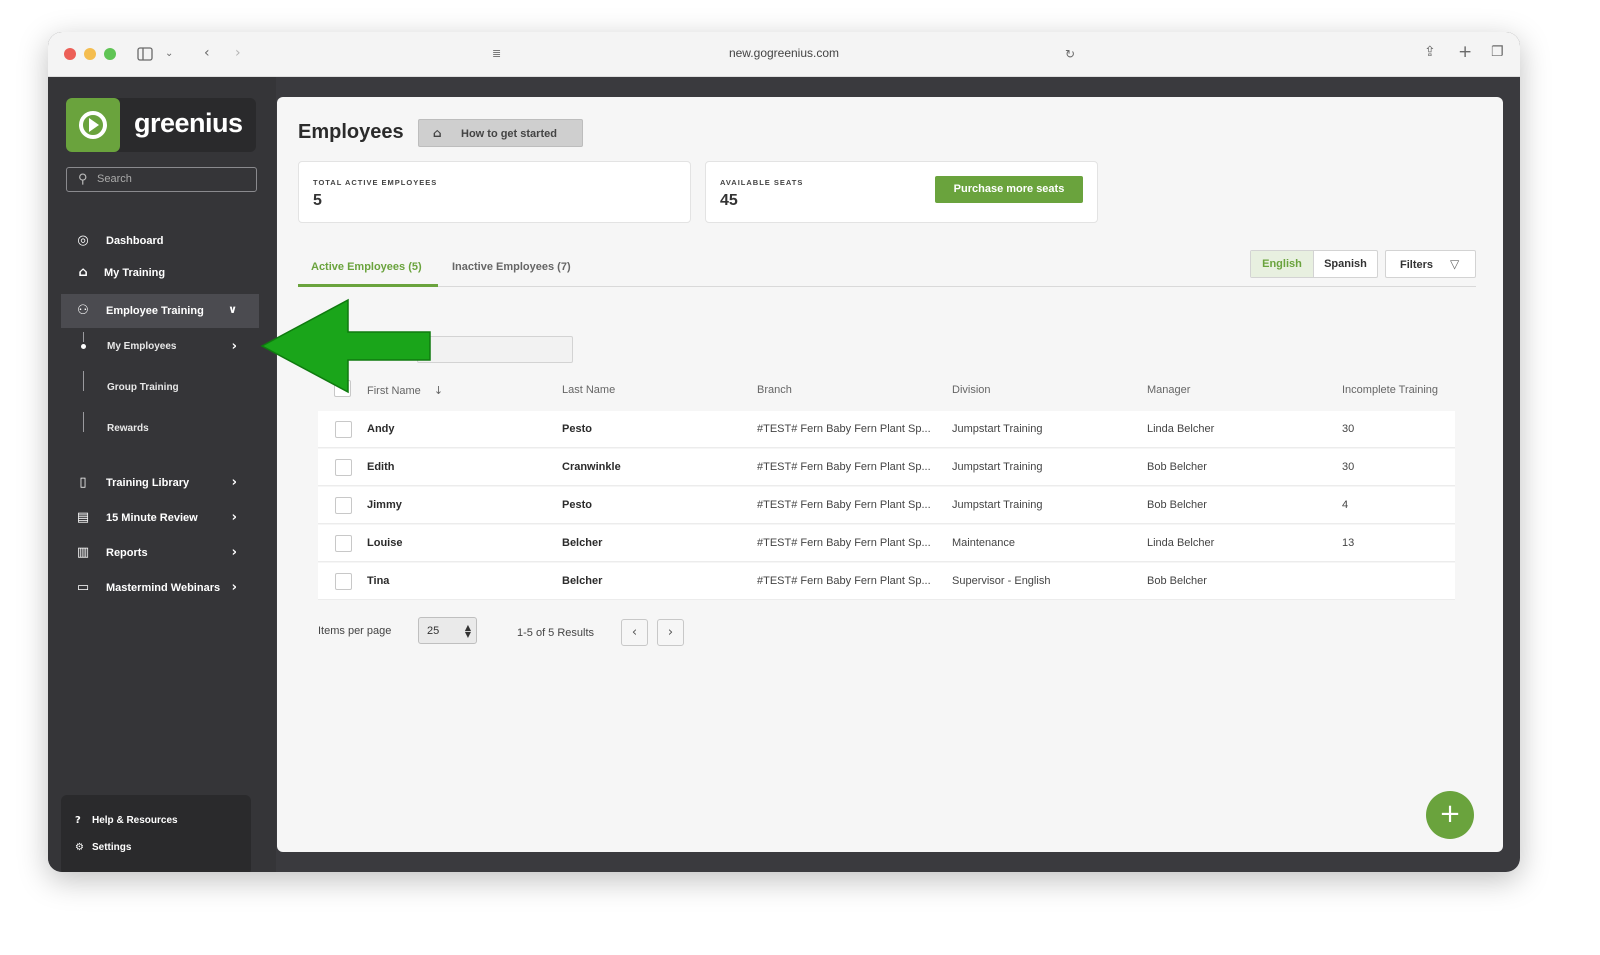  What do you see at coordinates (83, 482) in the screenshot?
I see `book-open-icon: ▯` at bounding box center [83, 482].